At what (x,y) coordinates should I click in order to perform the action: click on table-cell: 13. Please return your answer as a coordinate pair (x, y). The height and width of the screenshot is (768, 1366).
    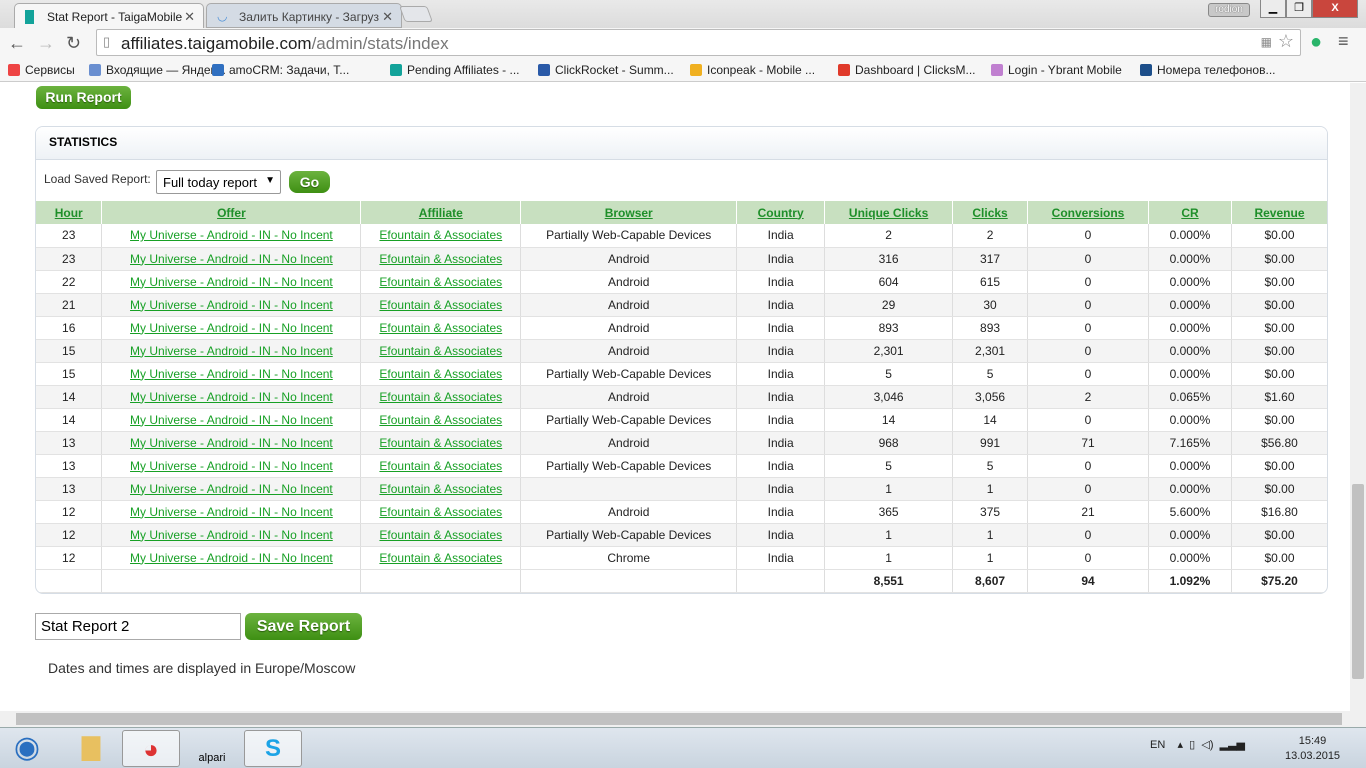
    Looking at the image, I should click on (69, 466).